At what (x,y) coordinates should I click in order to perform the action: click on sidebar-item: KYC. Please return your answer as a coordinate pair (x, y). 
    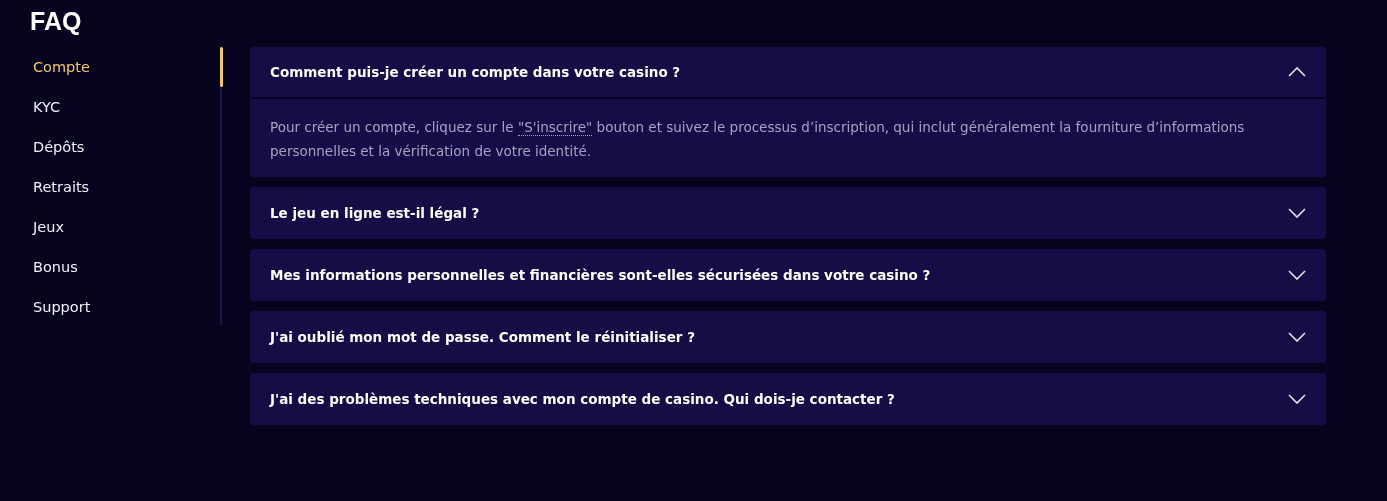
    Looking at the image, I should click on (125, 107).